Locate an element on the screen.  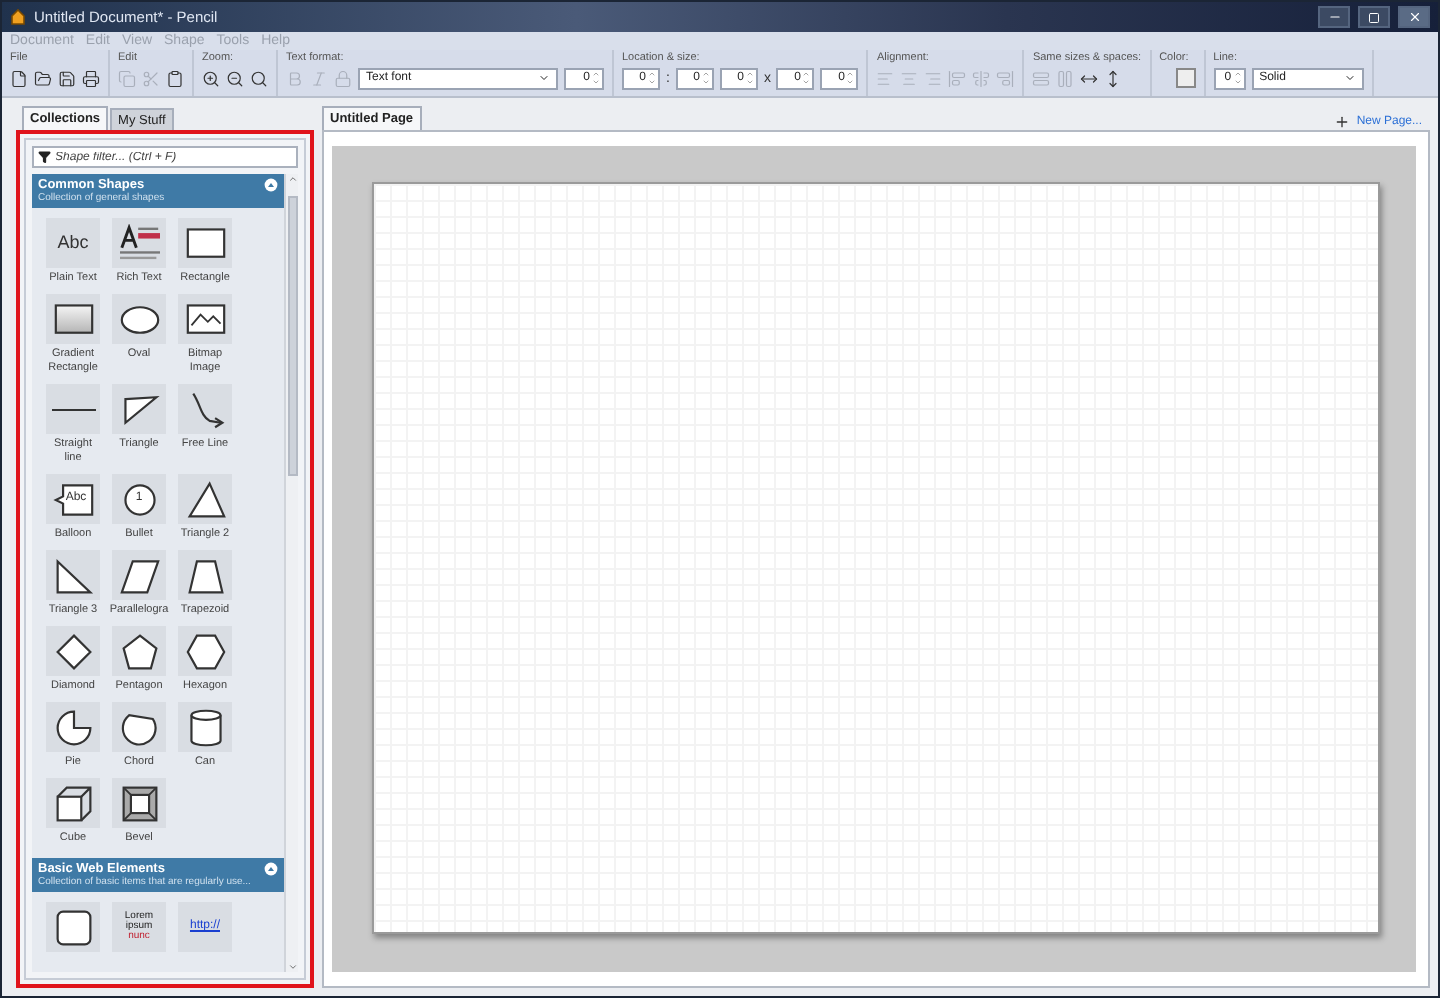
save-icon is located at coordinates (67, 78).